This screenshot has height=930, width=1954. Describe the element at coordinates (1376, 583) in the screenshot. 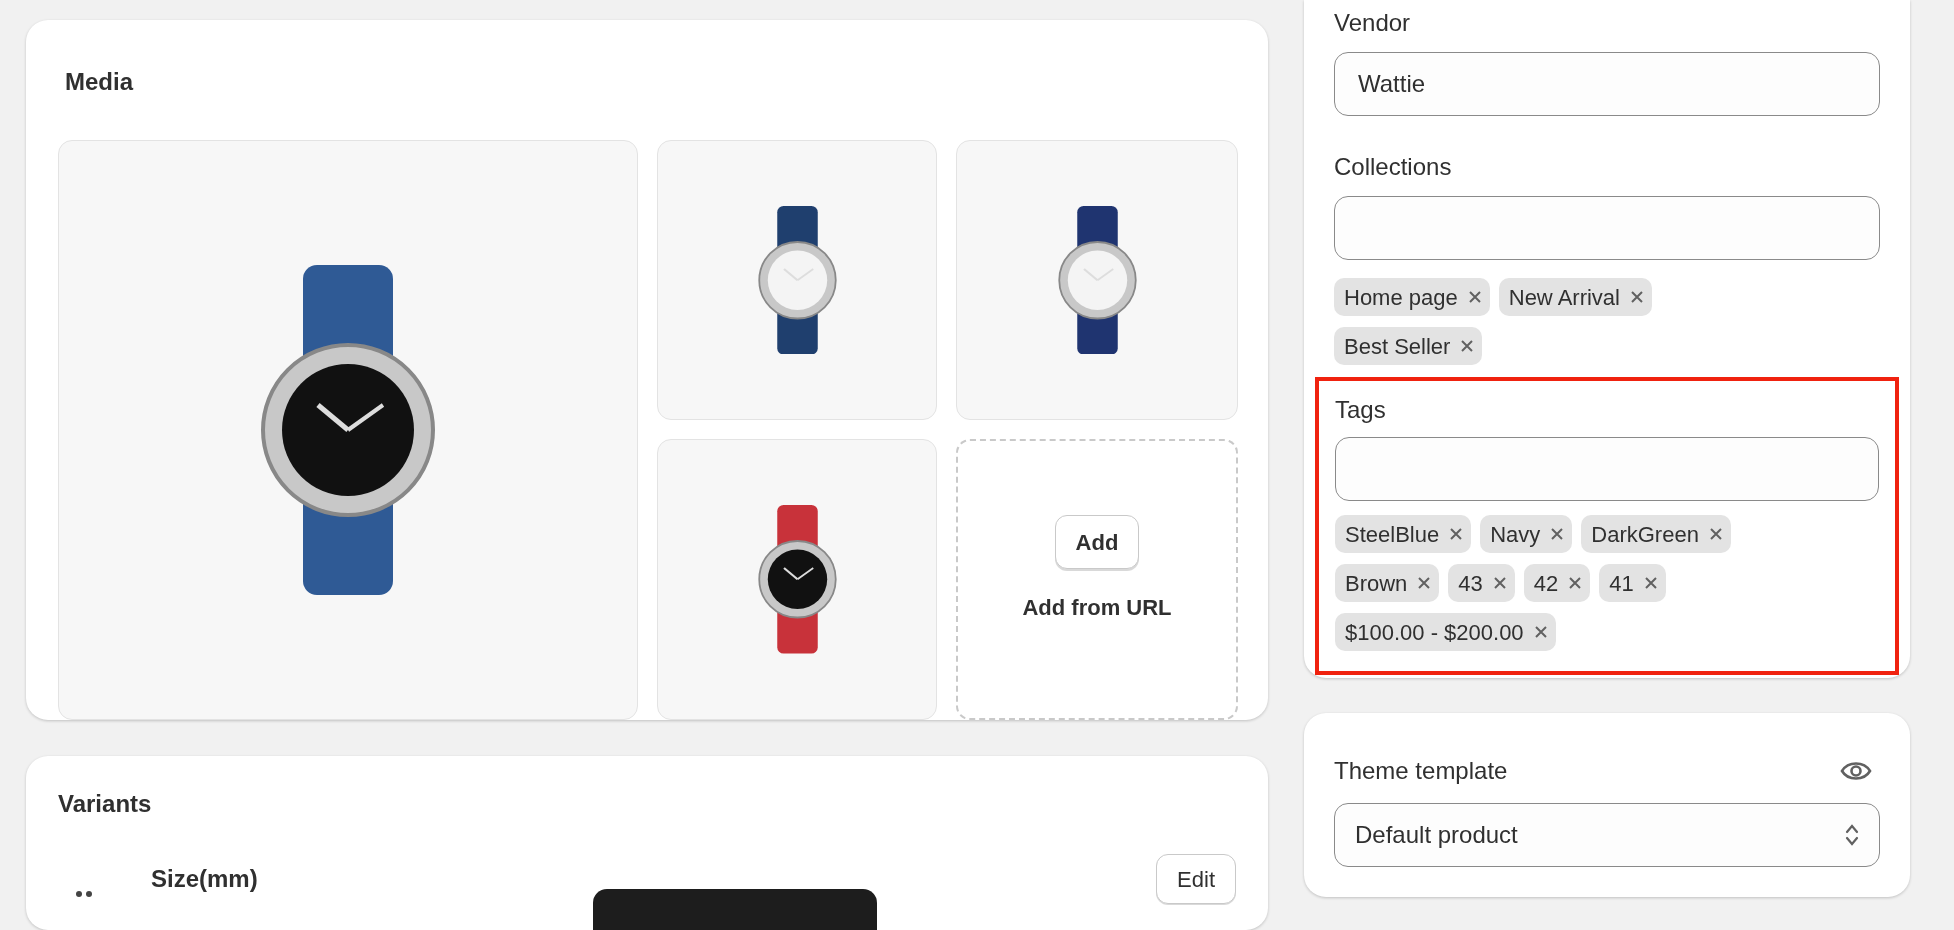

I see `tag-label: Brown` at that location.